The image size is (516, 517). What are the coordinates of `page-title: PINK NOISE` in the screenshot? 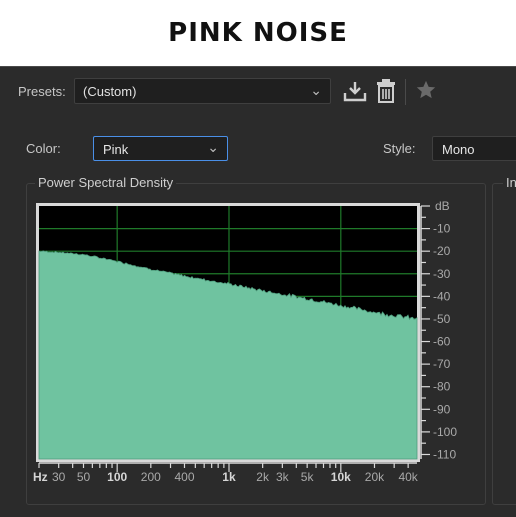 It's located at (258, 33).